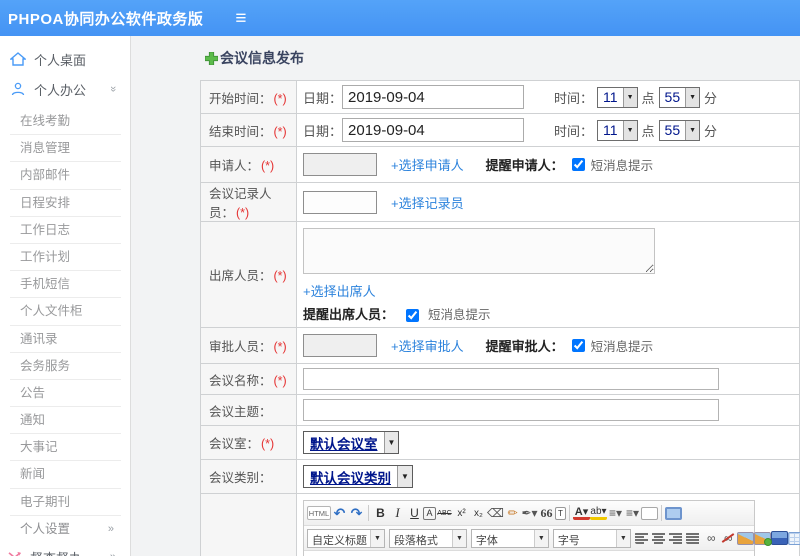 The image size is (800, 556). I want to click on sidebar-item-supervision: 督查督办 », so click(65, 549).